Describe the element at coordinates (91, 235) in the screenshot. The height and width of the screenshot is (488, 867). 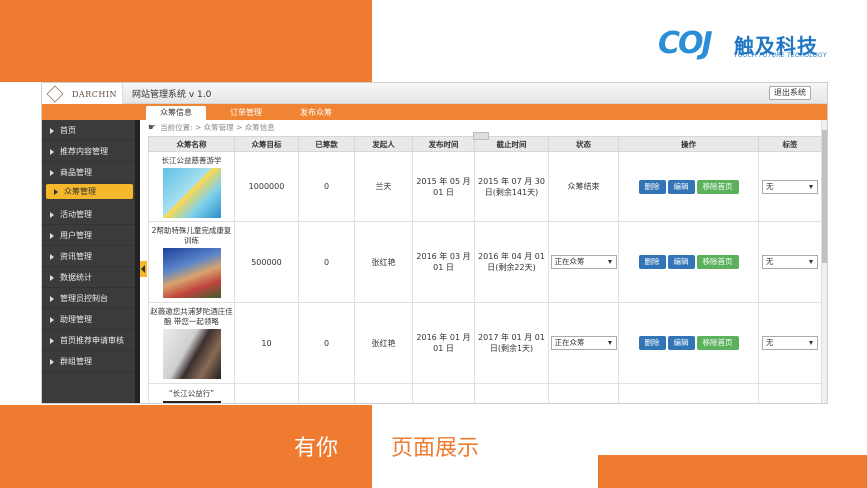
I see `sidebar-item-users: 用户管理` at that location.